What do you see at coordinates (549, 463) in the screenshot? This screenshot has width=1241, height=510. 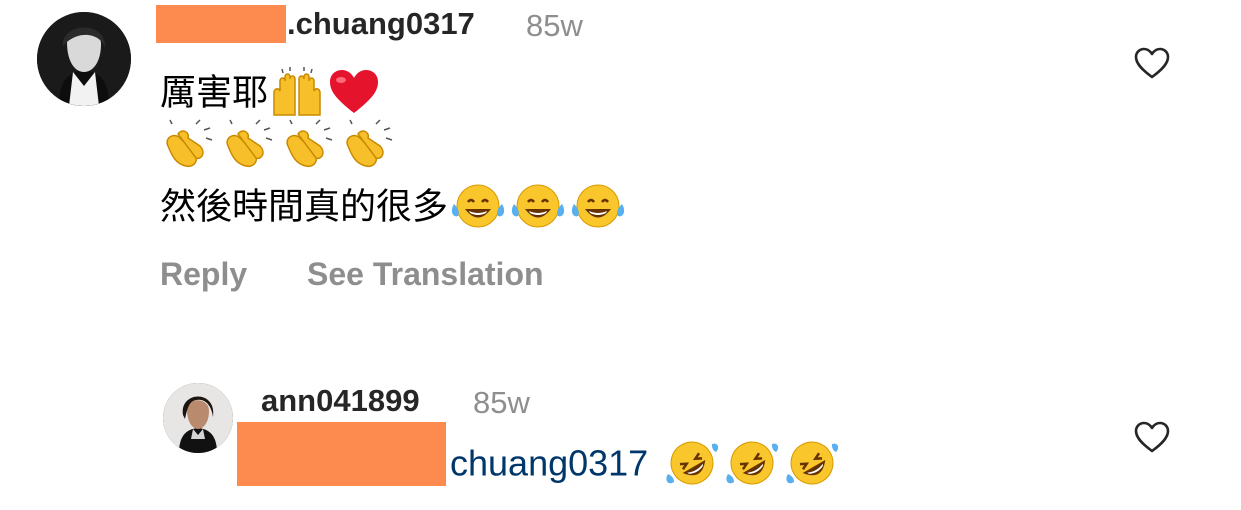 I see `mention-link: chuang0317` at bounding box center [549, 463].